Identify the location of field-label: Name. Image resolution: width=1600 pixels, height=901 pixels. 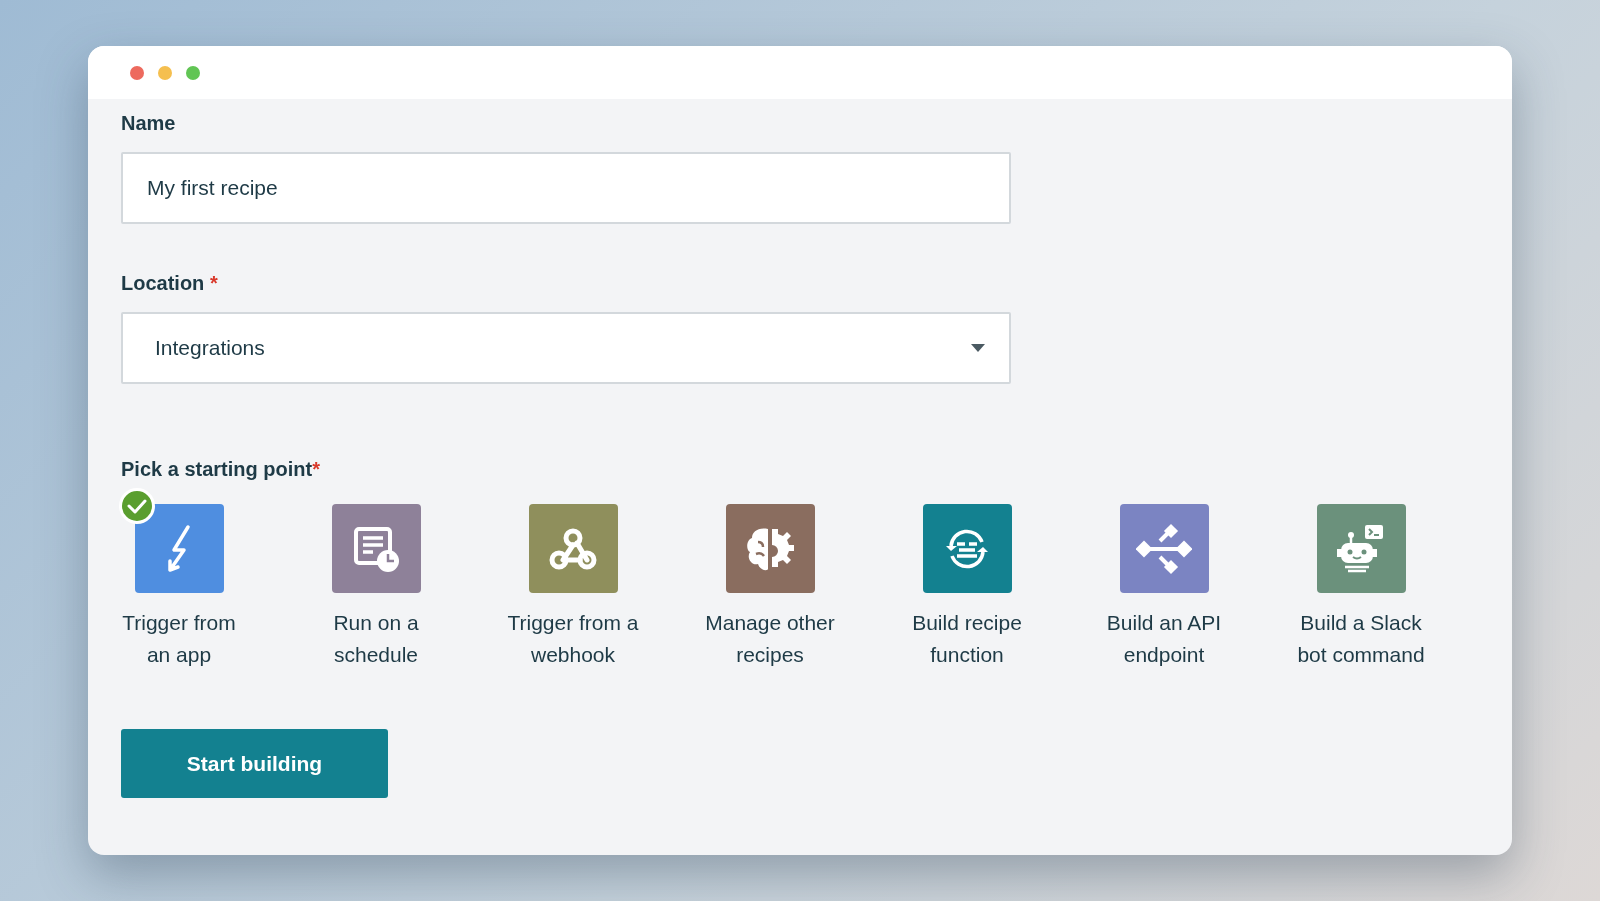
(149, 123).